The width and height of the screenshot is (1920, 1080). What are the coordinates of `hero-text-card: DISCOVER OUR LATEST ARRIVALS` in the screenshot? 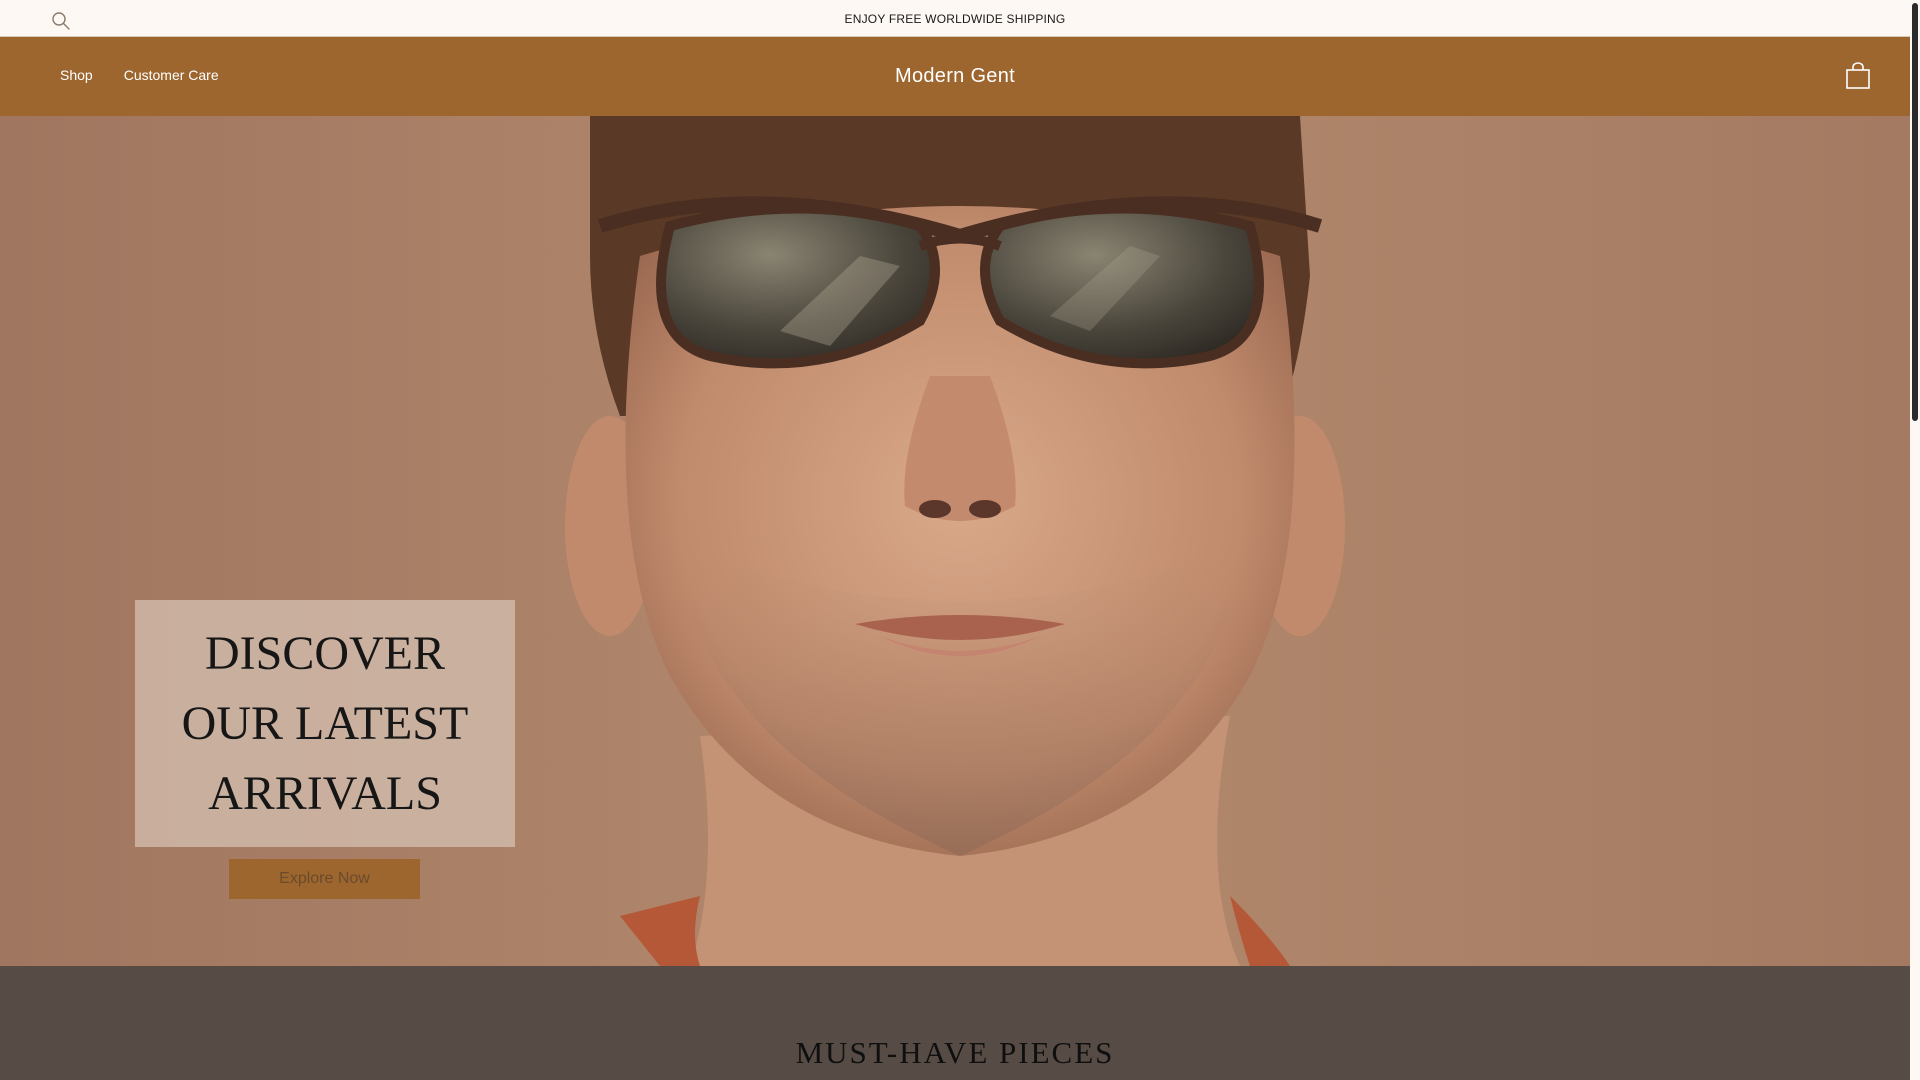 It's located at (325, 723).